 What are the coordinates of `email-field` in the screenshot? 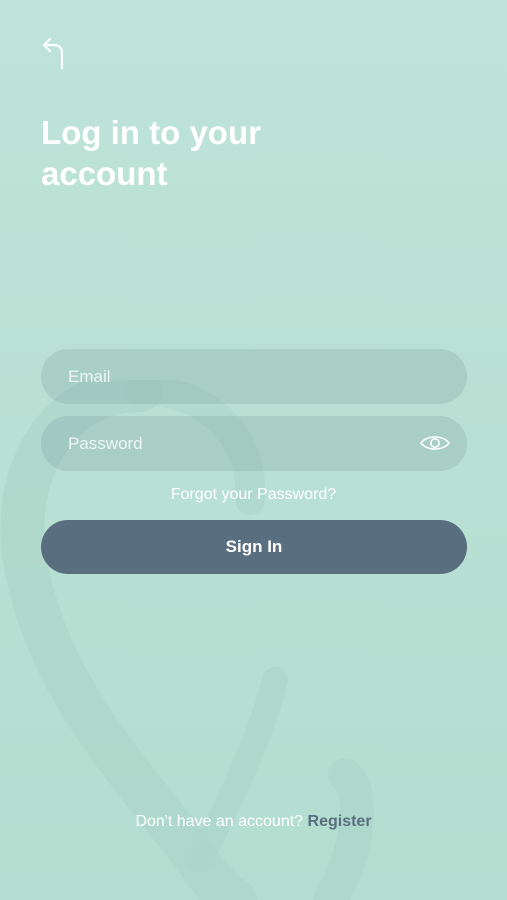 It's located at (254, 376).